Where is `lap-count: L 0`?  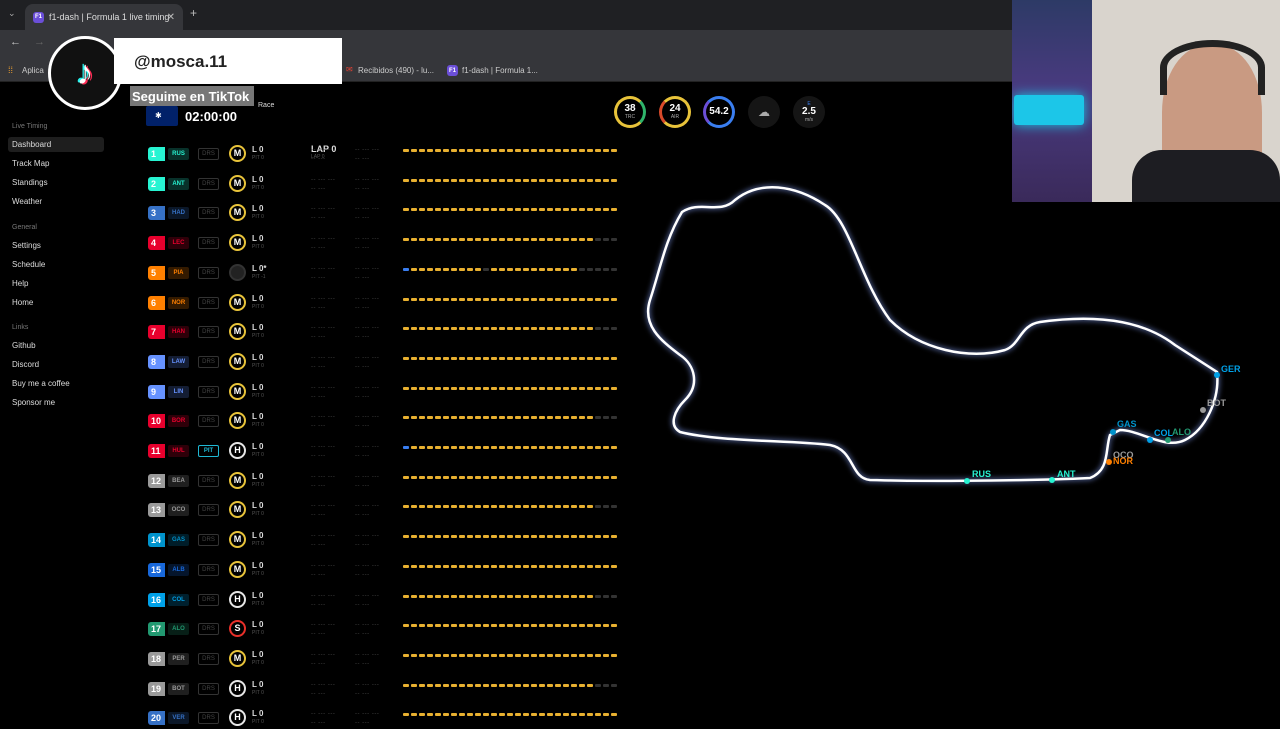
lap-count: L 0 is located at coordinates (258, 179).